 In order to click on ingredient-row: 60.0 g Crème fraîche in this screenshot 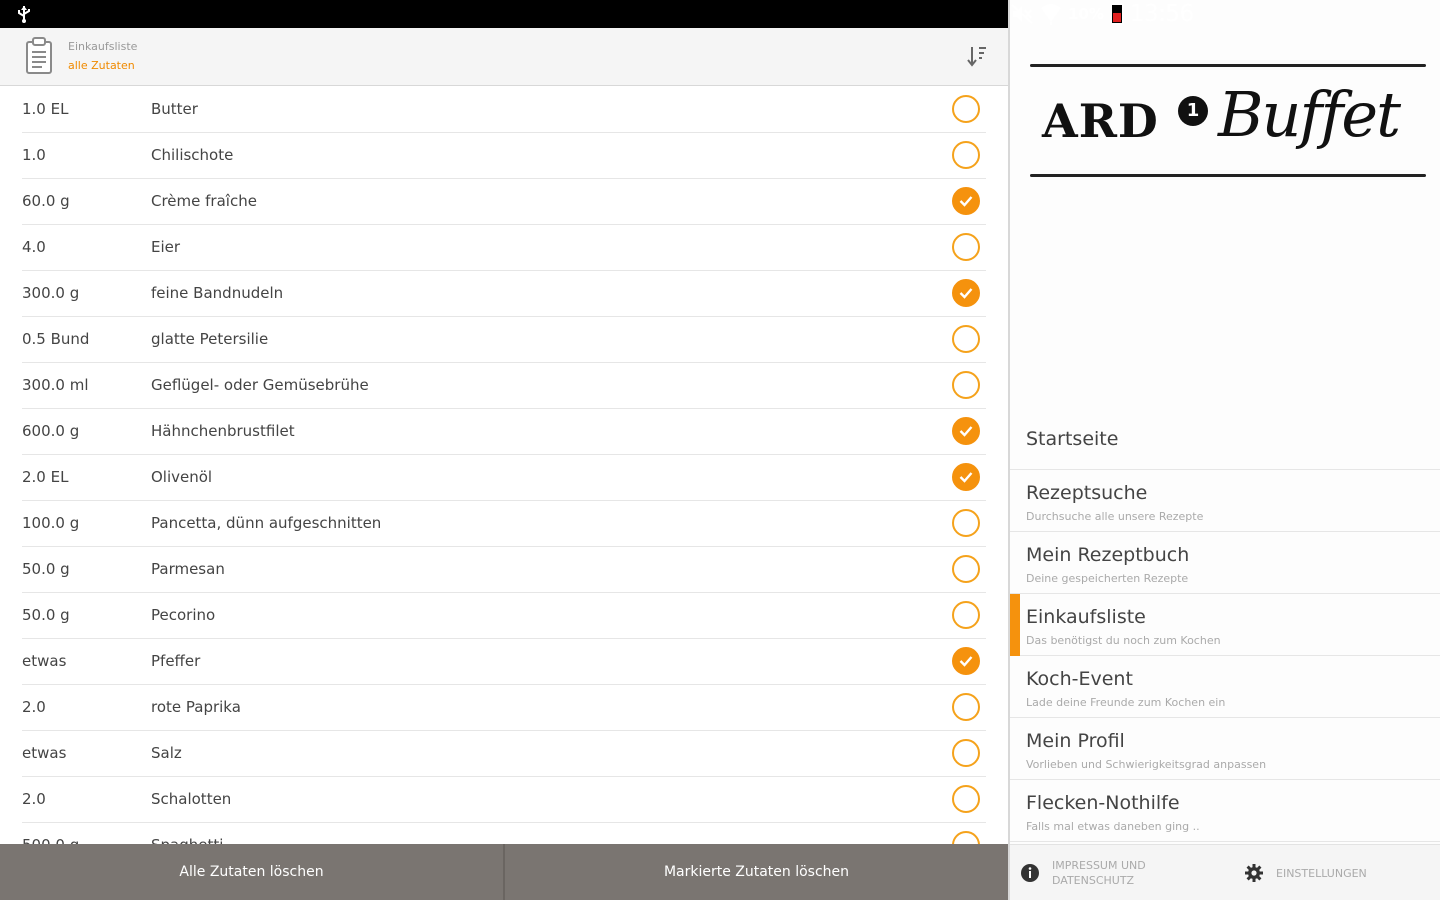, I will do `click(504, 202)`.